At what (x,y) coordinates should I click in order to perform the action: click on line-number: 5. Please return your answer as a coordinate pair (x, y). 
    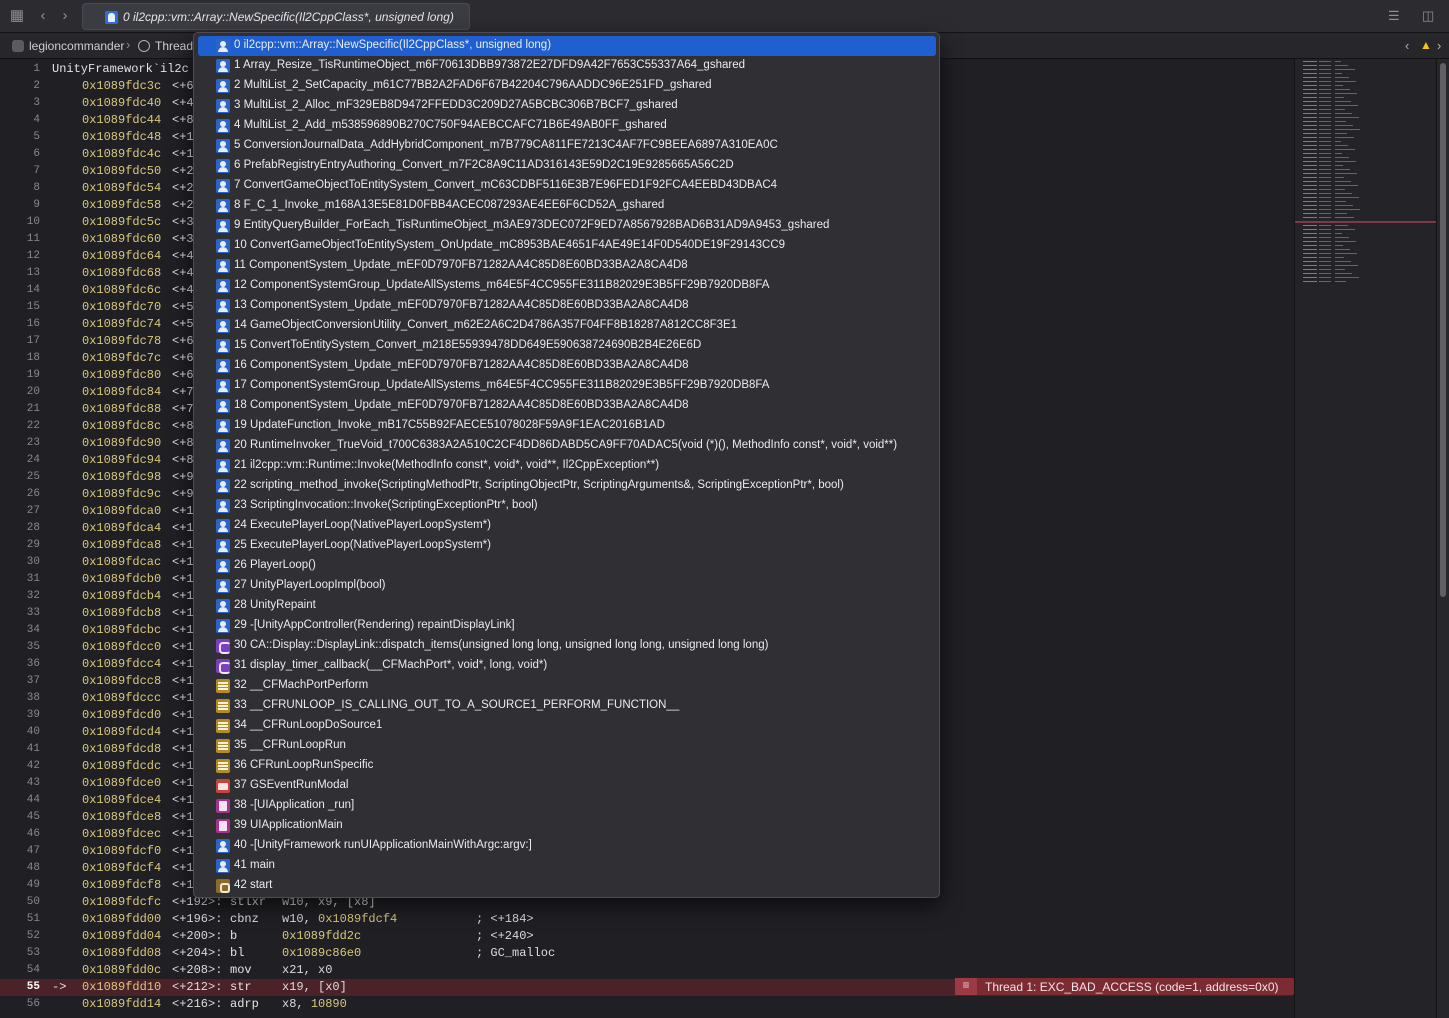
    Looking at the image, I should click on (36, 137).